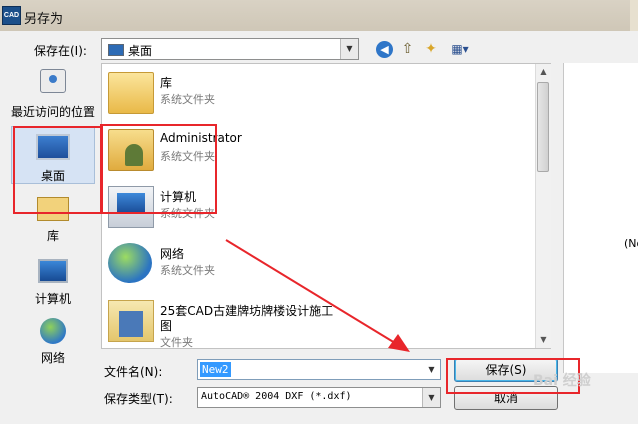  Describe the element at coordinates (634, 15) in the screenshot. I see `title-bar-edge` at that location.